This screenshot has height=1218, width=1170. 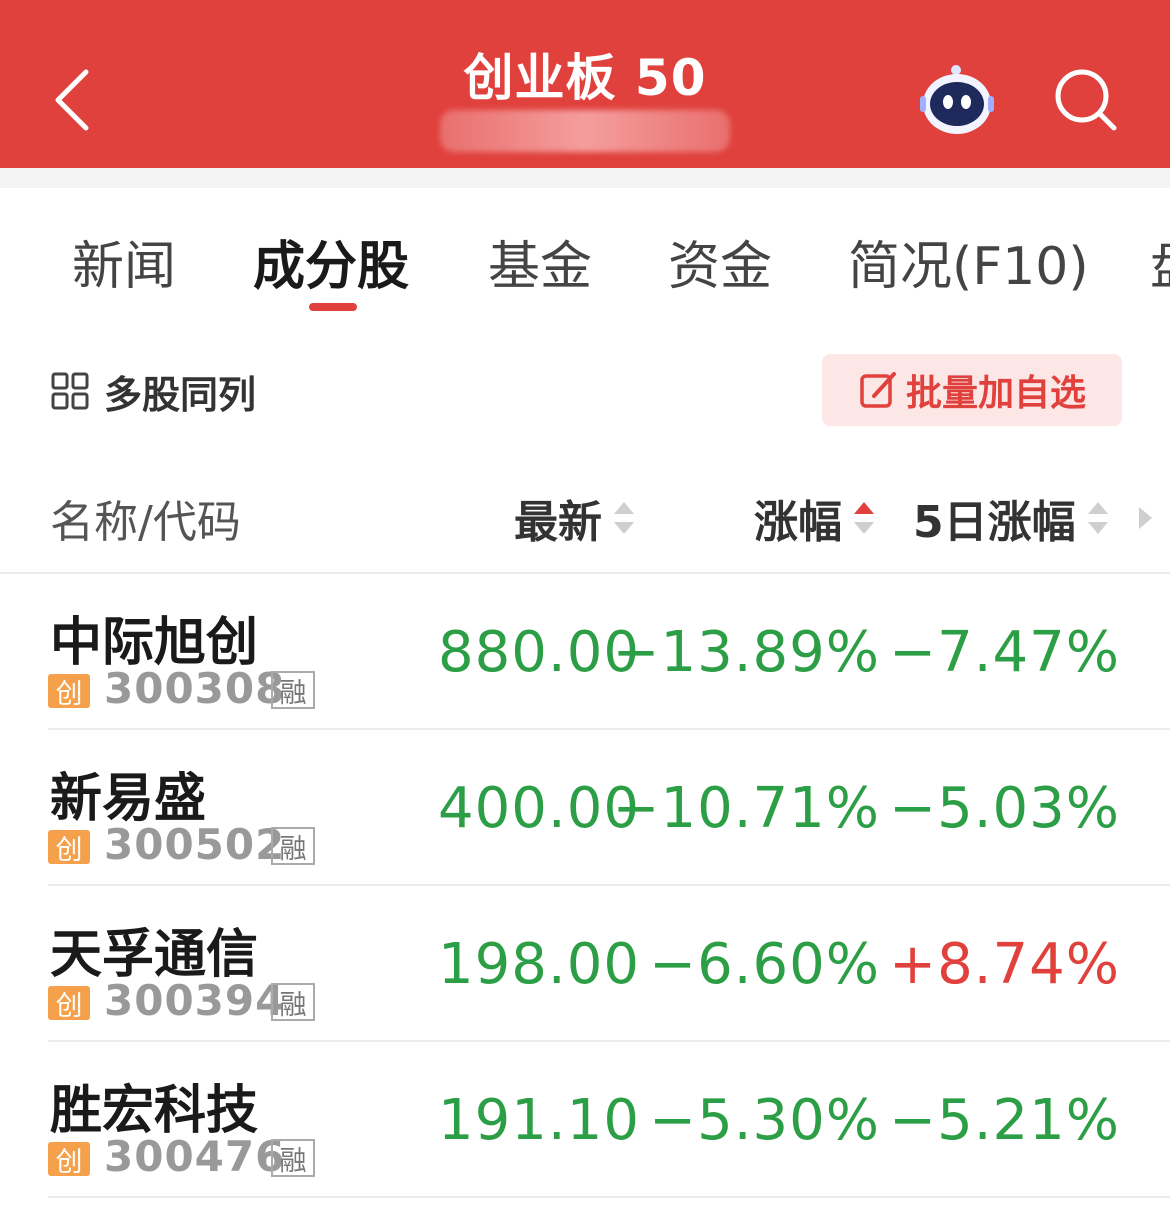 What do you see at coordinates (539, 808) in the screenshot?
I see `latest-price: 400.00` at bounding box center [539, 808].